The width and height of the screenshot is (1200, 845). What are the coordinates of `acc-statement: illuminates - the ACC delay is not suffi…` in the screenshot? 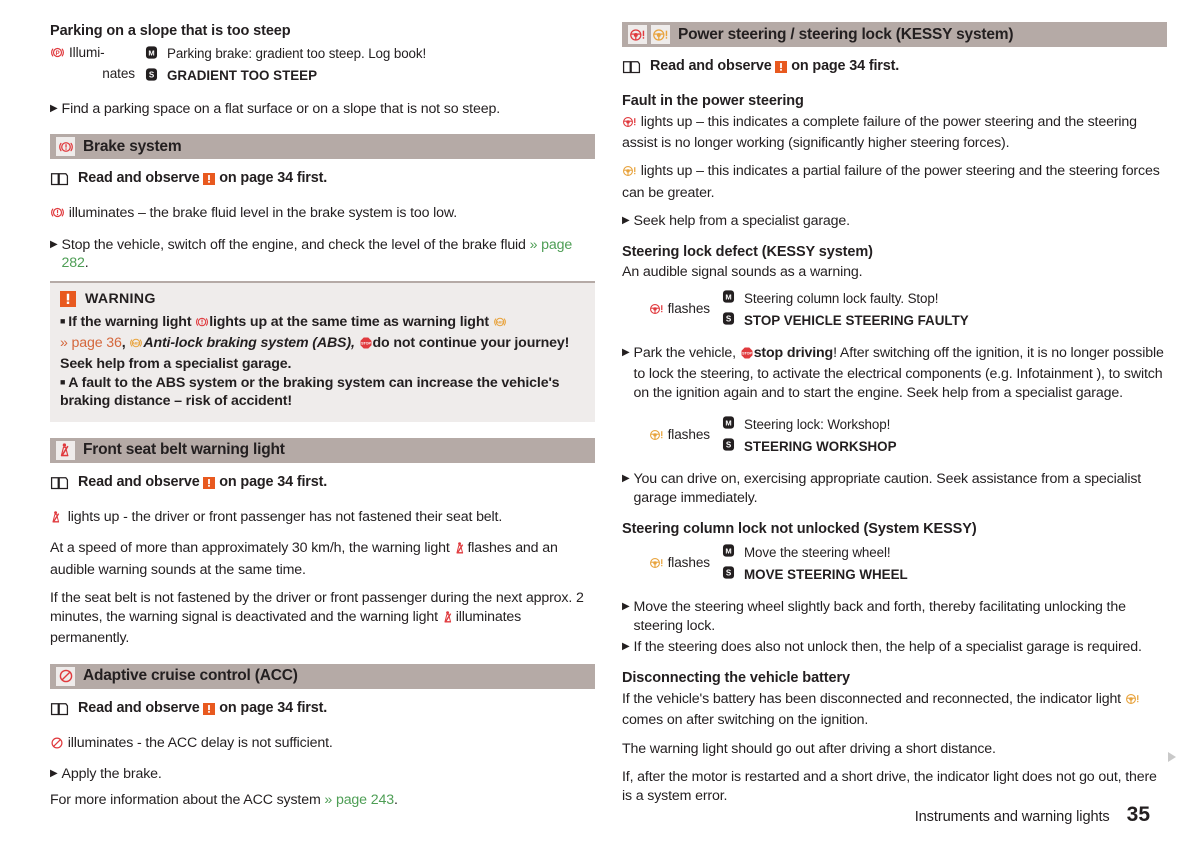 It's located at (322, 744).